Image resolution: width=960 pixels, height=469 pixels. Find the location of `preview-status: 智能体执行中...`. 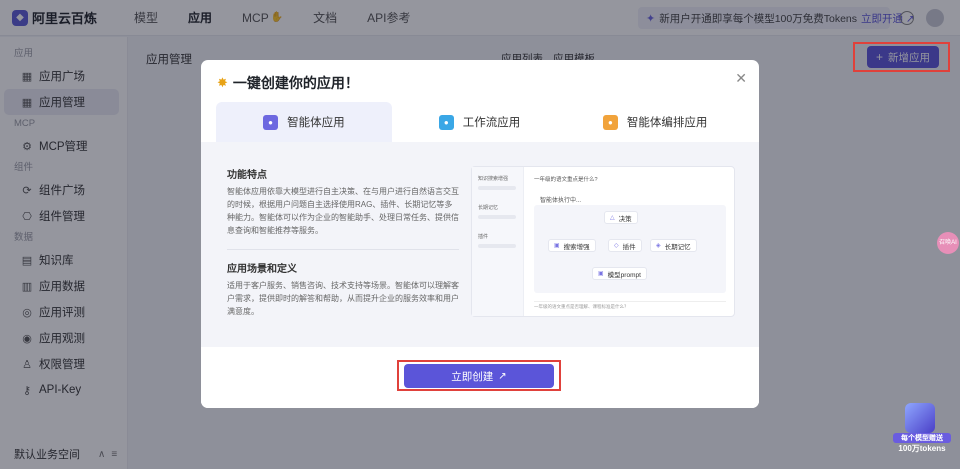

preview-status: 智能体执行中... is located at coordinates (561, 201).